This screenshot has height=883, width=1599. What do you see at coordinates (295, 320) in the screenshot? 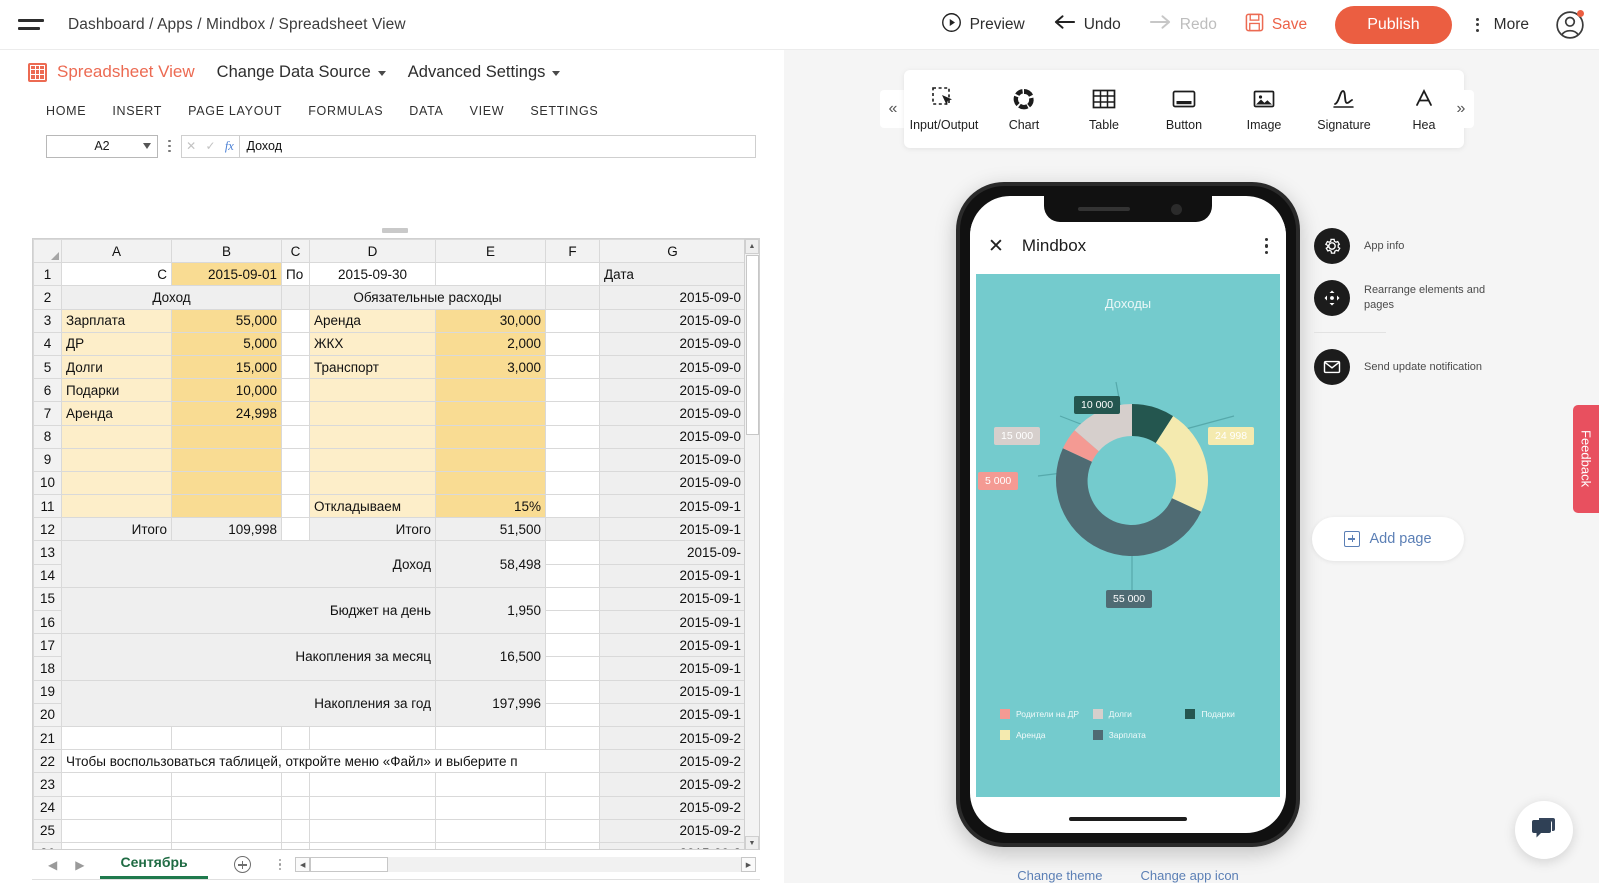
I see `cell-c3` at bounding box center [295, 320].